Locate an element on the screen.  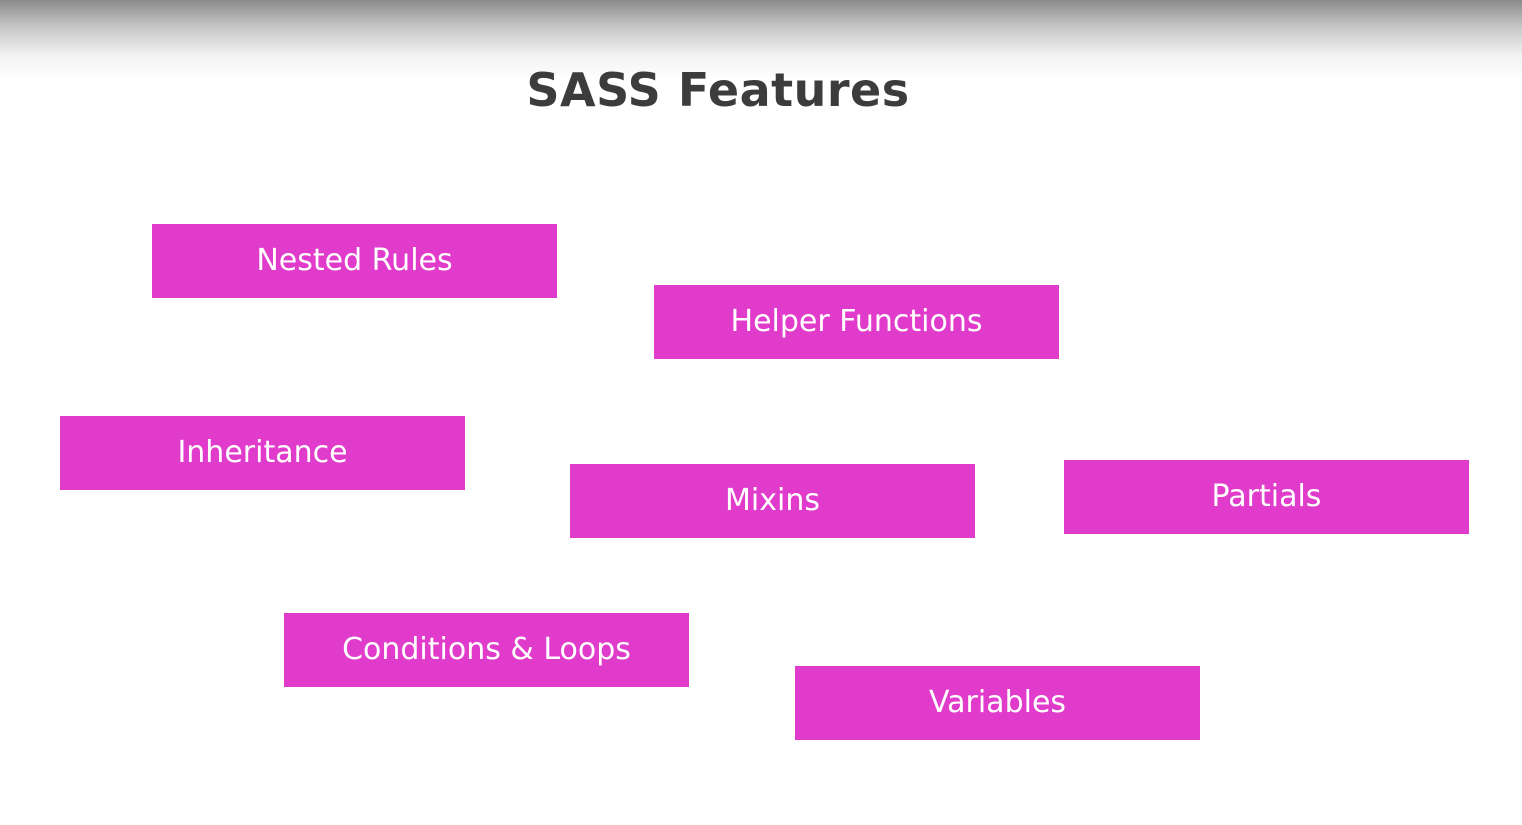
feature-box-mixins: Mixins is located at coordinates (772, 501).